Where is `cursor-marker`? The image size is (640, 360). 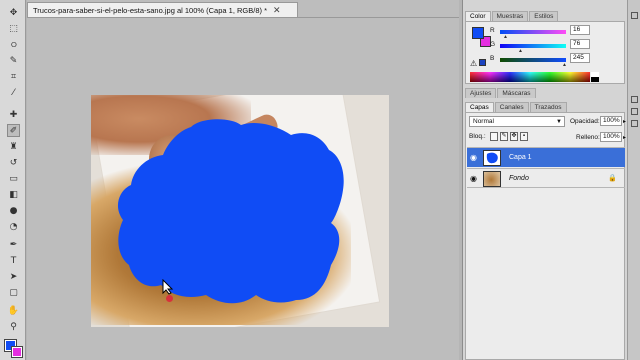 cursor-marker is located at coordinates (169, 298).